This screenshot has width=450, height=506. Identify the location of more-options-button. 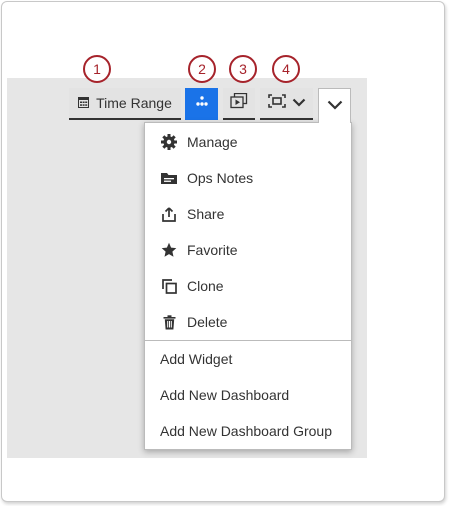
(334, 105).